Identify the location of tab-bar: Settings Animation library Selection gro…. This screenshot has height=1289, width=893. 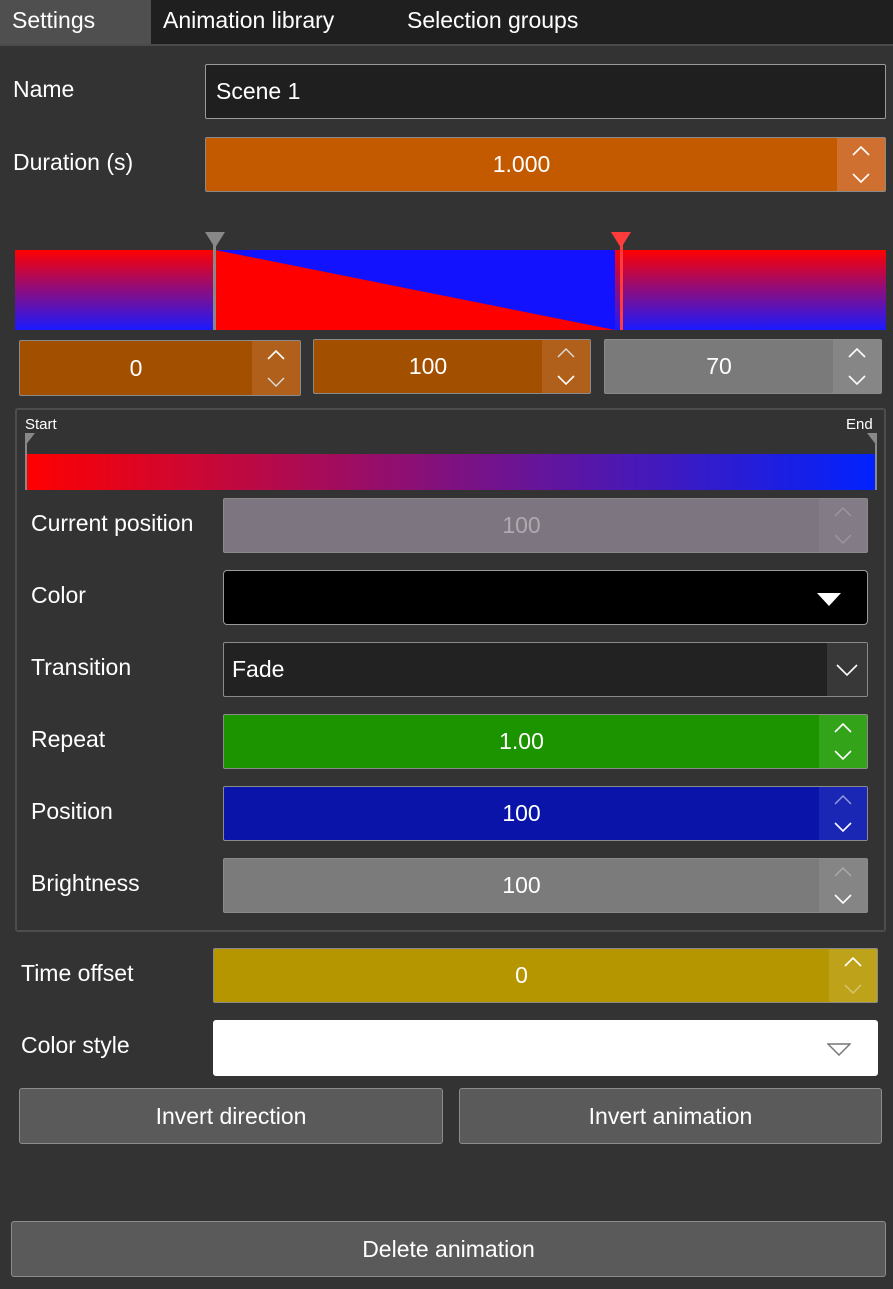
(446, 23).